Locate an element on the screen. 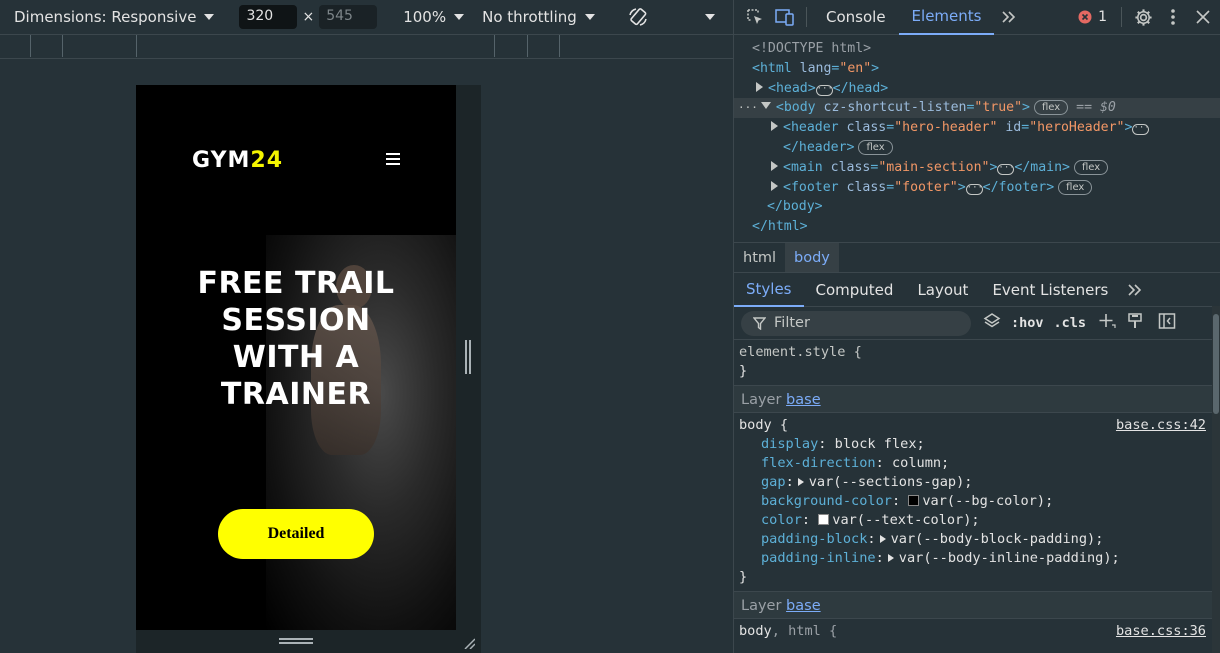  dom-node-header-close: </header> flex is located at coordinates (977, 148).